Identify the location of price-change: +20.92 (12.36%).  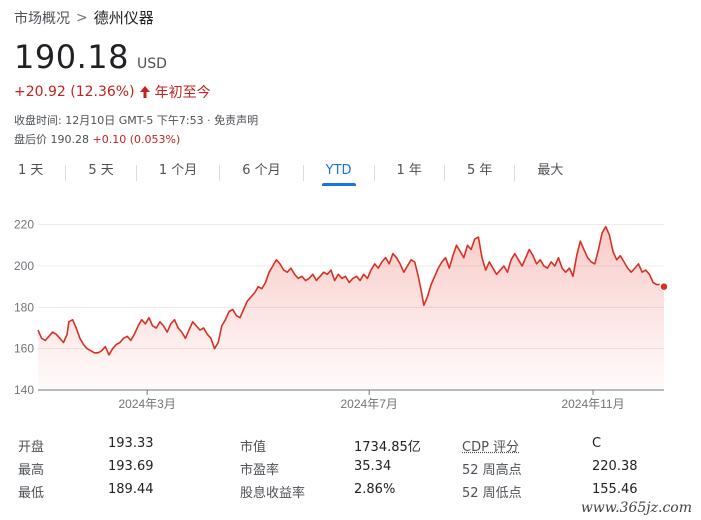
(74, 92).